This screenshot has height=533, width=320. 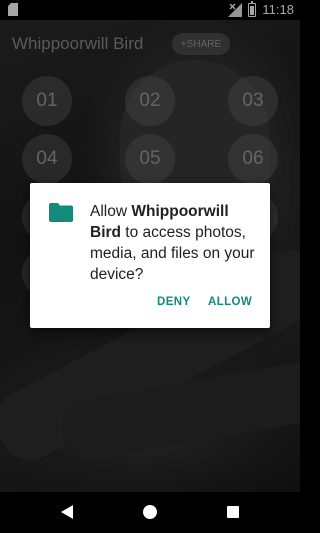 What do you see at coordinates (233, 512) in the screenshot?
I see `recents-icon` at bounding box center [233, 512].